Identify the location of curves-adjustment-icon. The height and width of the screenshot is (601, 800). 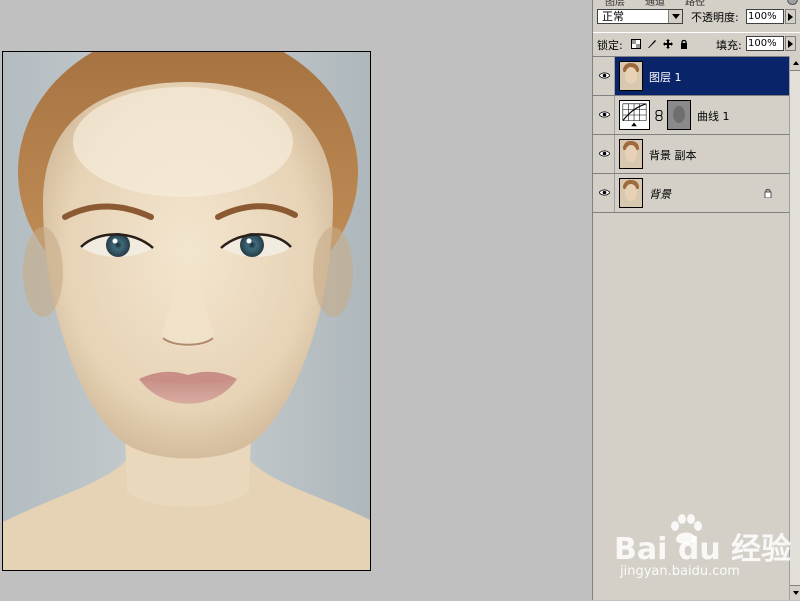
(634, 115).